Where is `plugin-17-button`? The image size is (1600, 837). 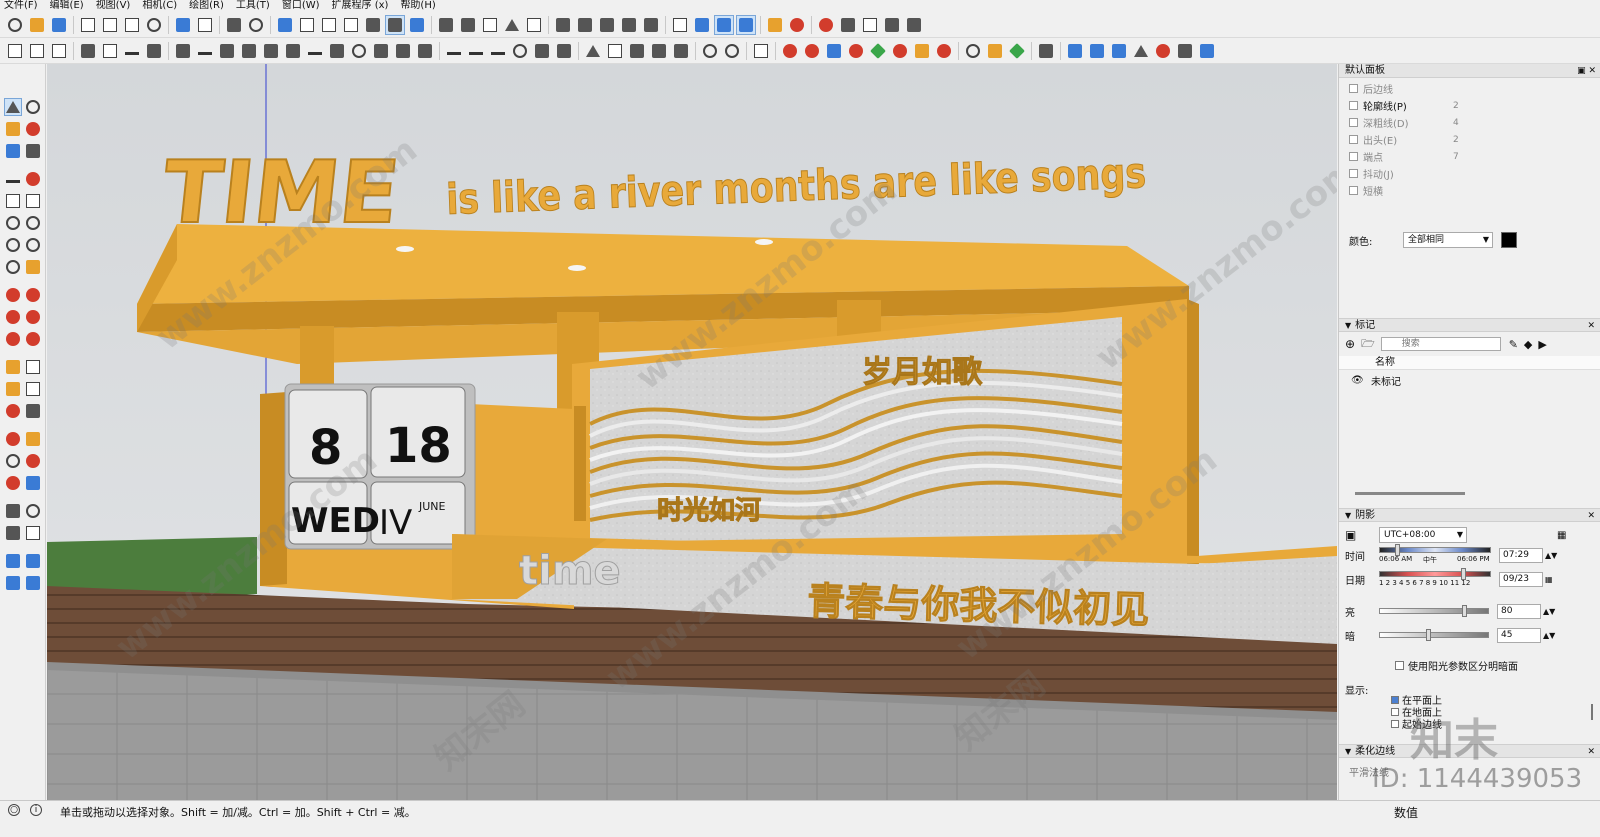 plugin-17-button is located at coordinates (381, 51).